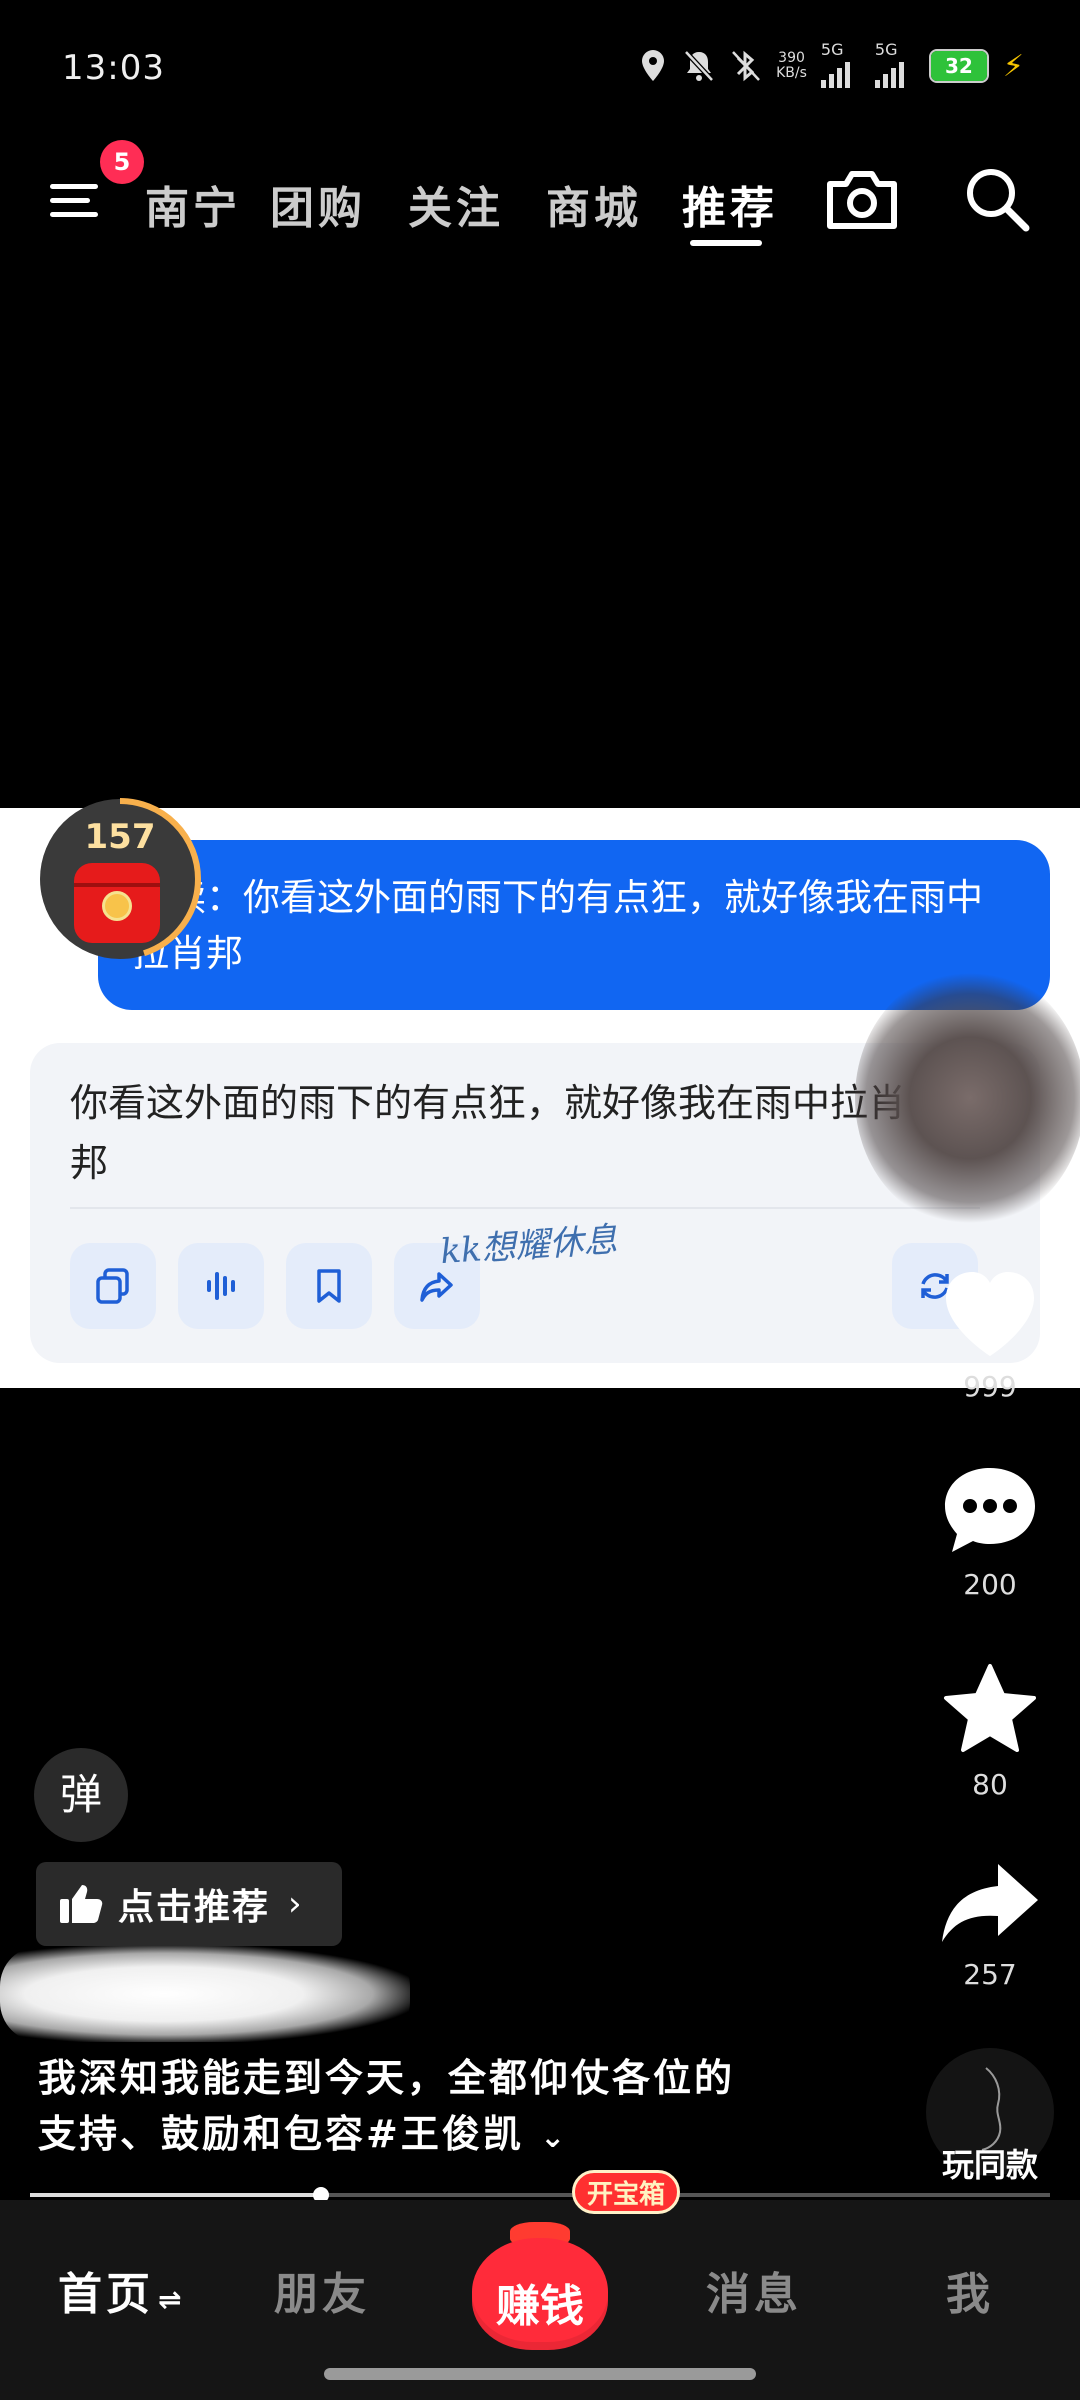  I want to click on thumbs-up-icon, so click(81, 1904).